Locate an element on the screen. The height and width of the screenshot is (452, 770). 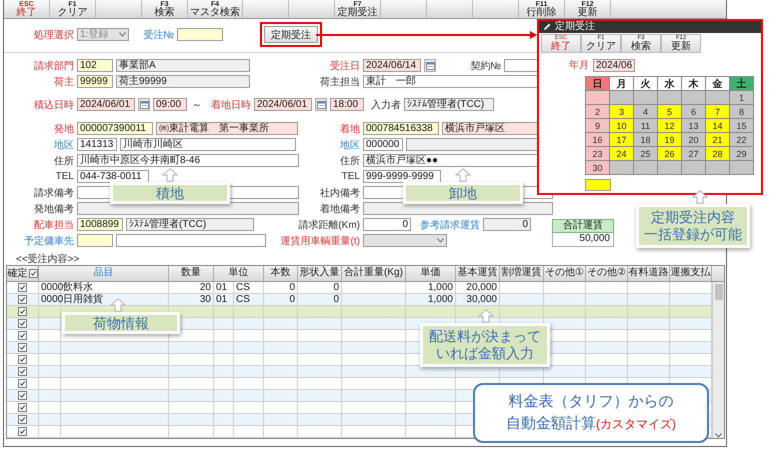
field-label: 請求距離(Km) is located at coordinates (329, 225).